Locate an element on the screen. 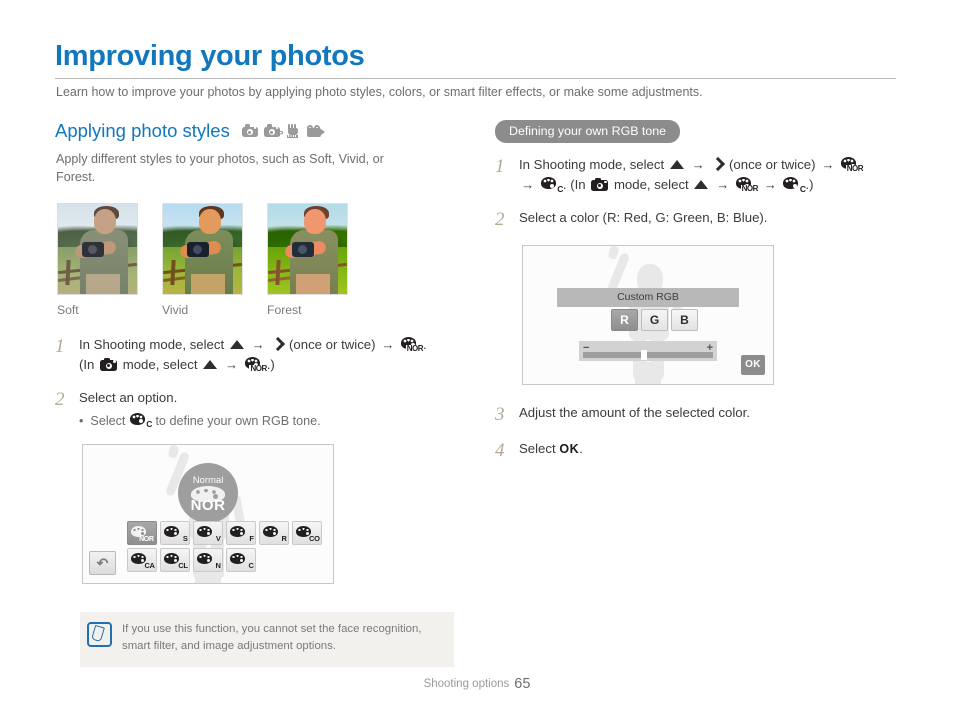  ok-glyph: OK is located at coordinates (569, 448).